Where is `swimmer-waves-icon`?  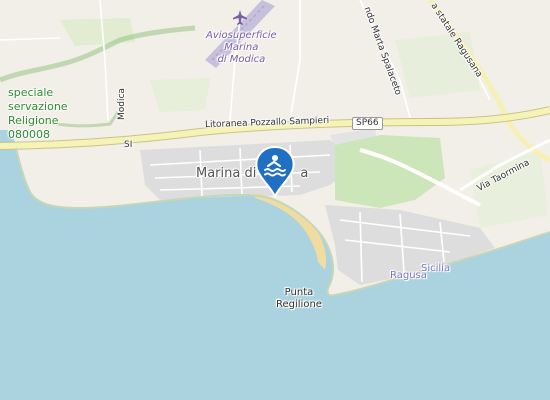 swimmer-waves-icon is located at coordinates (275, 171).